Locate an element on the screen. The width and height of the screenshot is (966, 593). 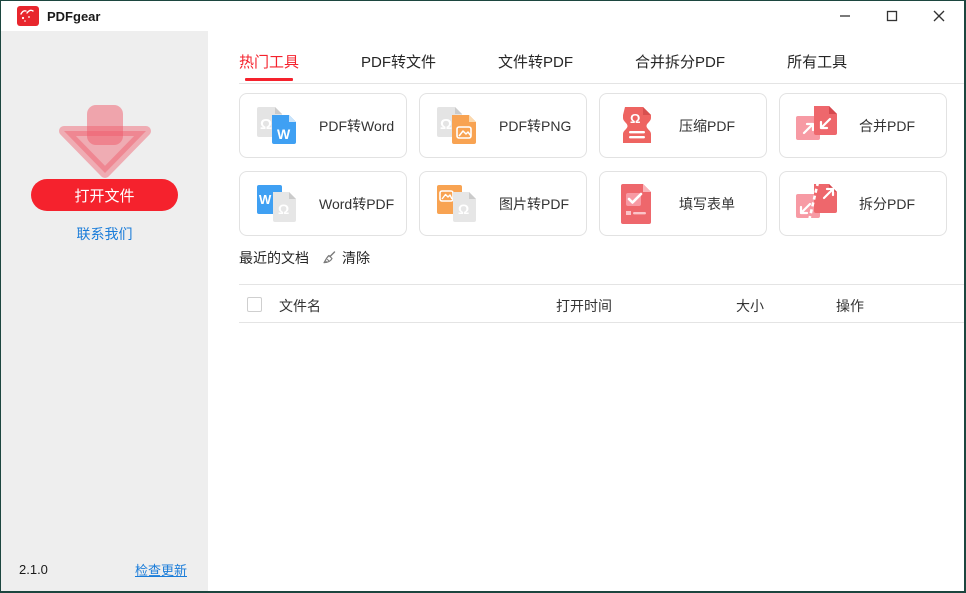
tool-card-pdf-to-png: Ω PDF转PNG is located at coordinates (503, 125).